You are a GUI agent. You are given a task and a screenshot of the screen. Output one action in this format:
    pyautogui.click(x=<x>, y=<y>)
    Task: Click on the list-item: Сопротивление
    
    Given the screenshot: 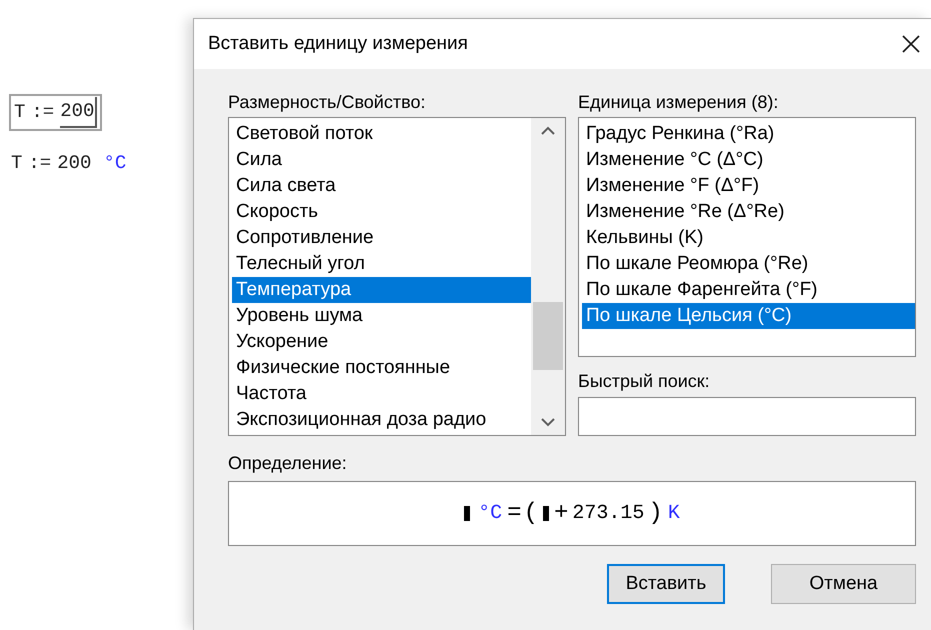 What is the action you would take?
    pyautogui.click(x=381, y=238)
    